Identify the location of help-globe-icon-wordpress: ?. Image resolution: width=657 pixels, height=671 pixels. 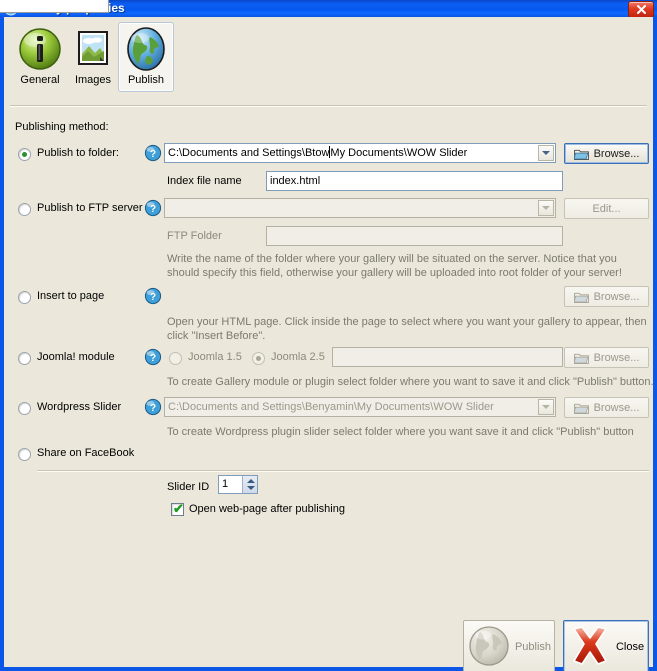
(153, 408).